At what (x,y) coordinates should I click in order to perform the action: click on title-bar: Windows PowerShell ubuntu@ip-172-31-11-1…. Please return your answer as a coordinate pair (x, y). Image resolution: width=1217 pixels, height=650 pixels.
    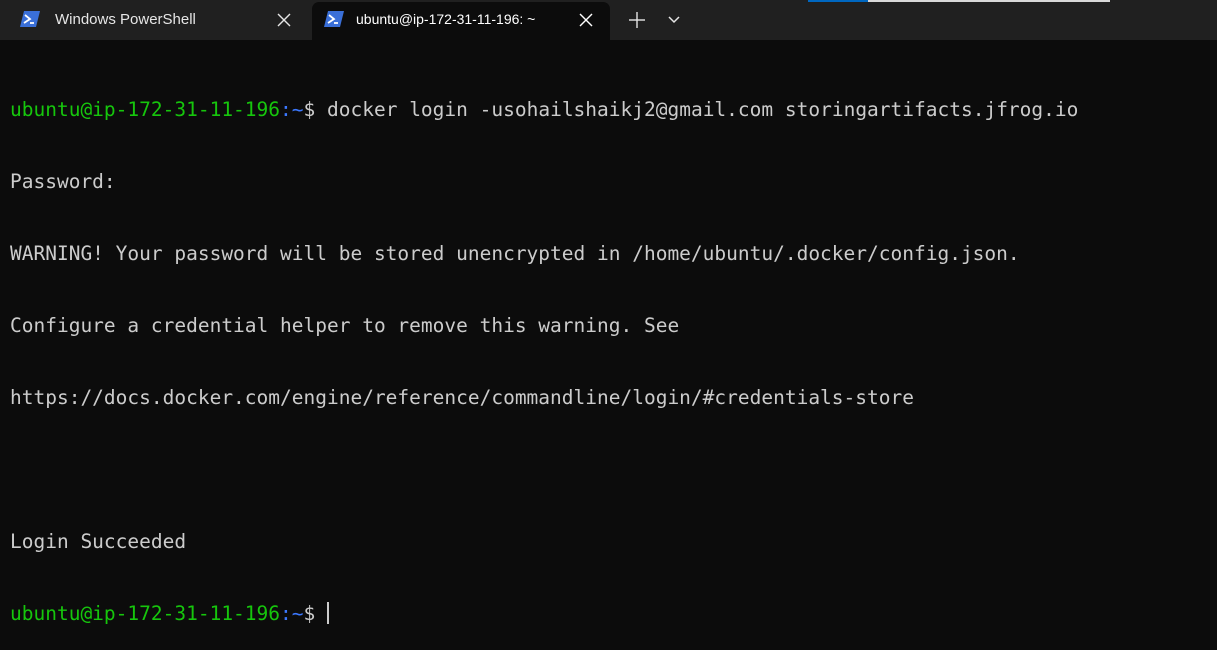
    Looking at the image, I should click on (608, 20).